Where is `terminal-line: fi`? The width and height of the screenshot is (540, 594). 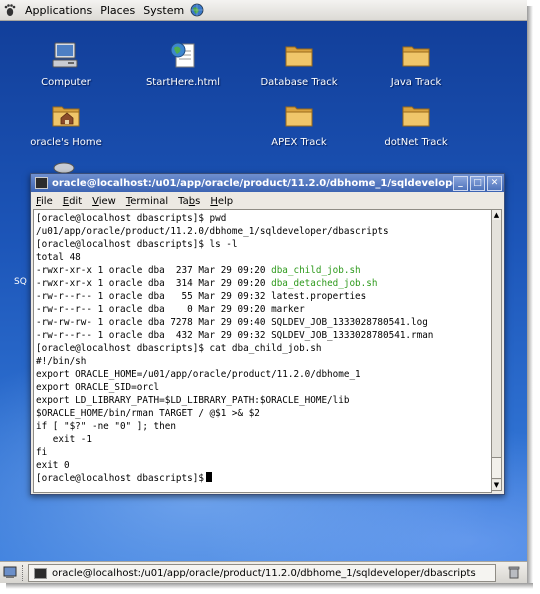 terminal-line: fi is located at coordinates (42, 452).